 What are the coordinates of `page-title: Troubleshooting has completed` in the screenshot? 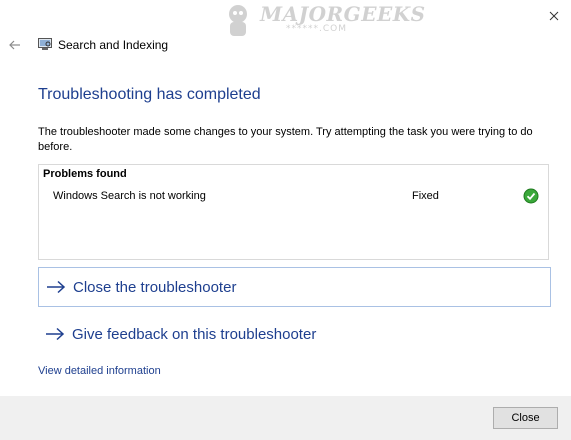 It's located at (149, 94).